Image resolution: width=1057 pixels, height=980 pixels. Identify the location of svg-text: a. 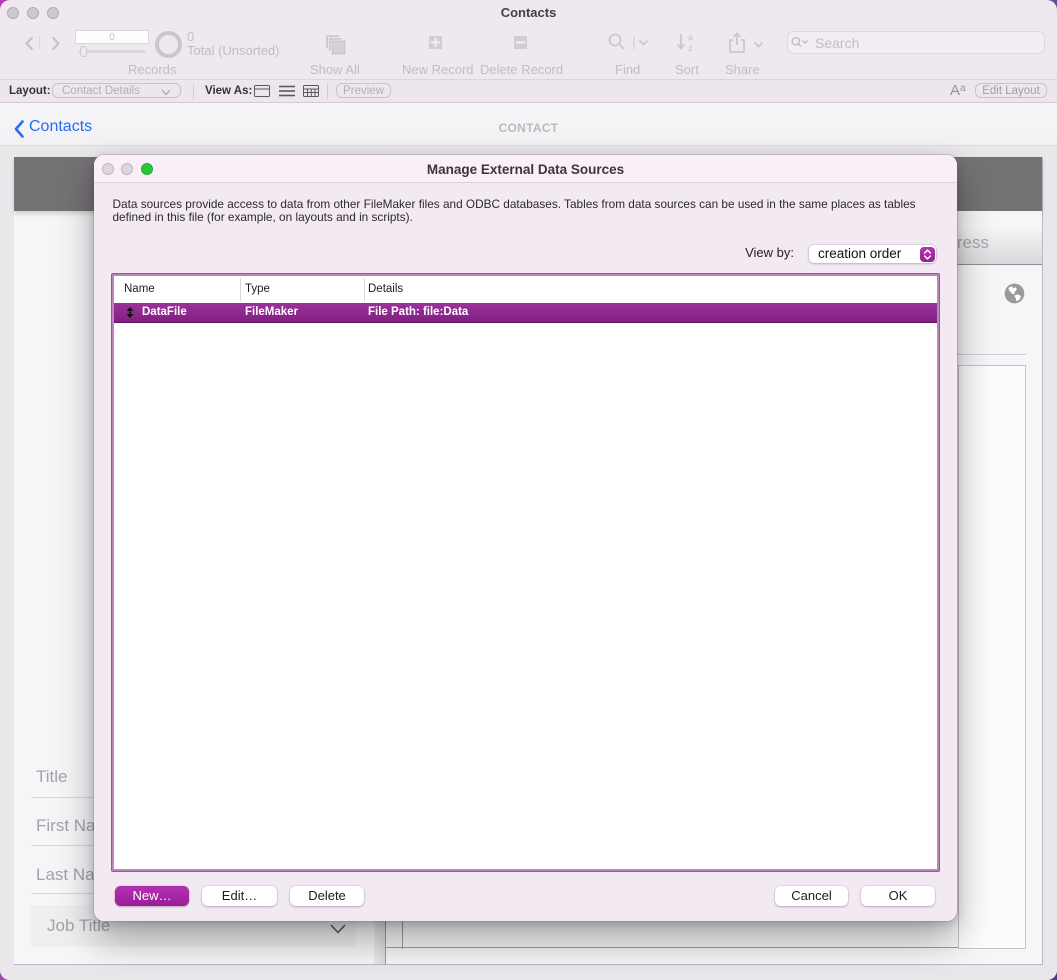
(690, 37).